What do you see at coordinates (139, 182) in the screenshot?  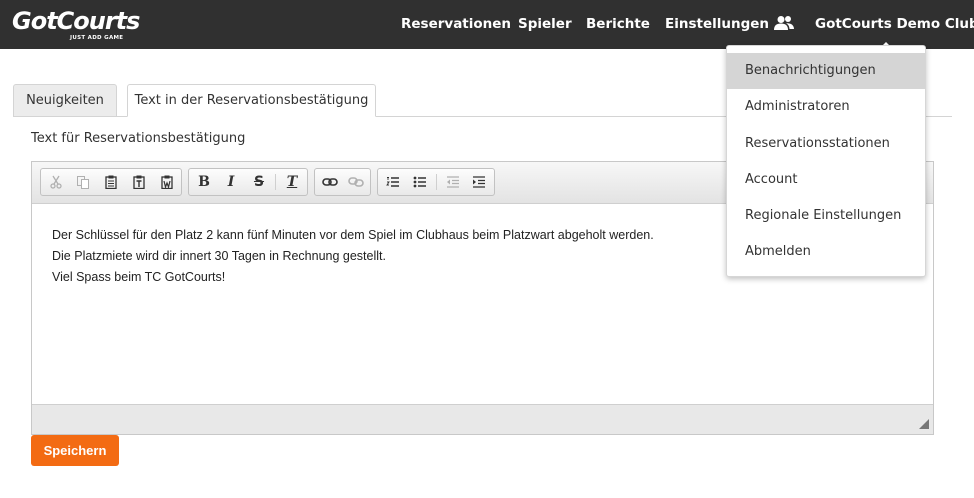 I see `paste-text-icon` at bounding box center [139, 182].